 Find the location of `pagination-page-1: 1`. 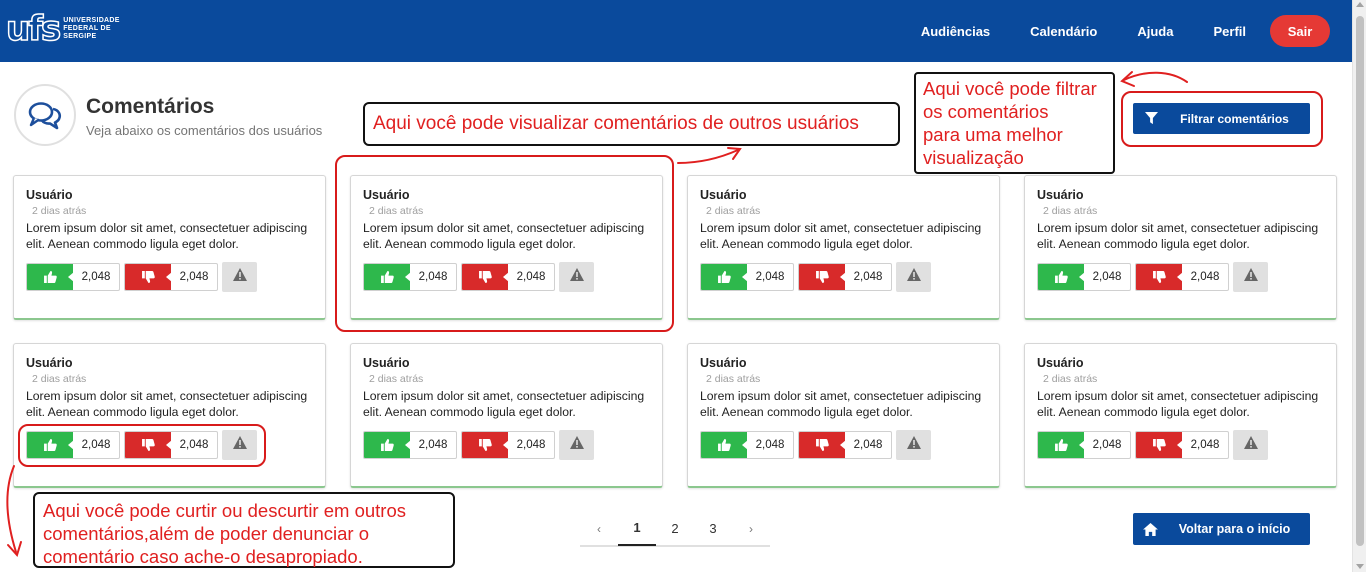

pagination-page-1: 1 is located at coordinates (637, 529).